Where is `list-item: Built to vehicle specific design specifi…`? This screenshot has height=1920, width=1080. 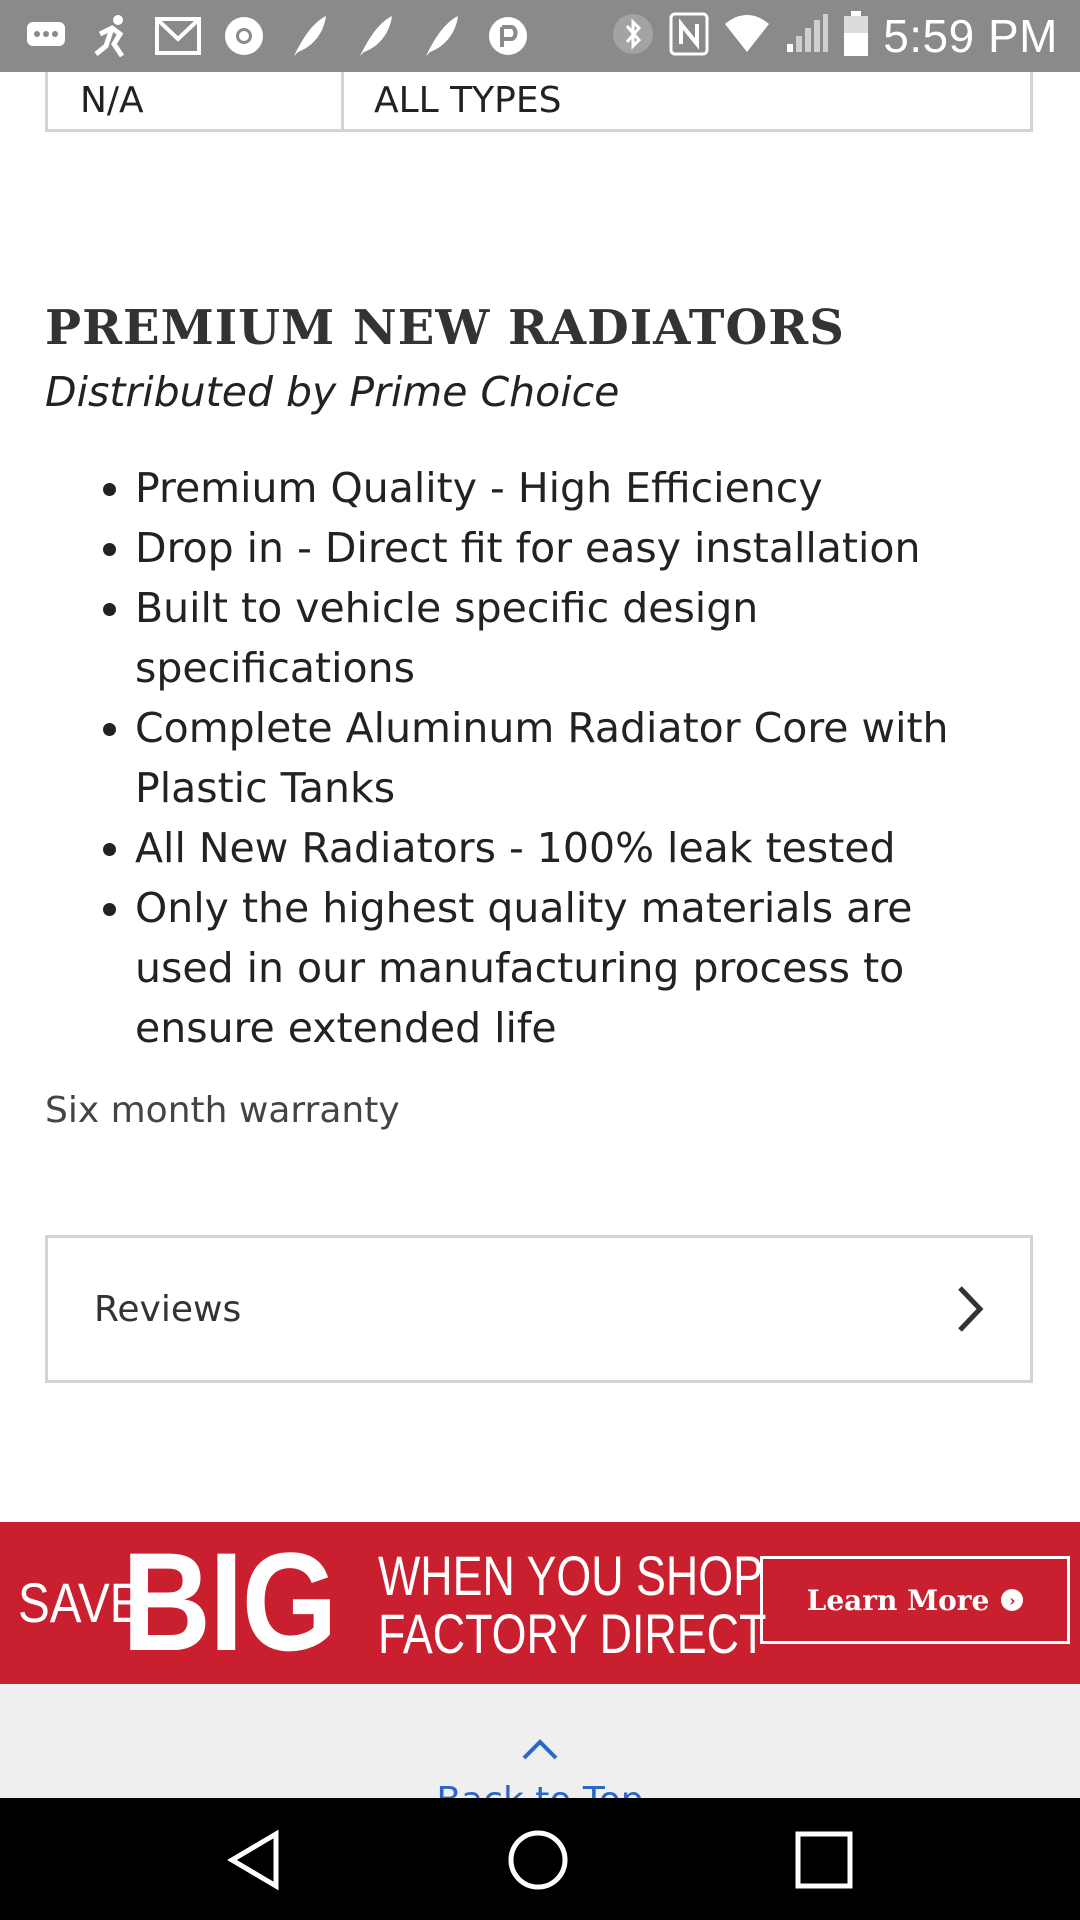
list-item: Built to vehicle specific design specifi… is located at coordinates (575, 638).